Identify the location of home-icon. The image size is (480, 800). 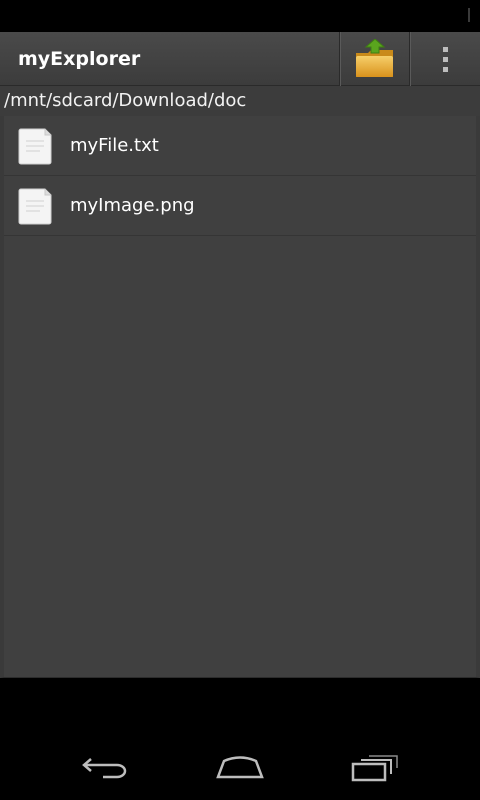
(240, 767).